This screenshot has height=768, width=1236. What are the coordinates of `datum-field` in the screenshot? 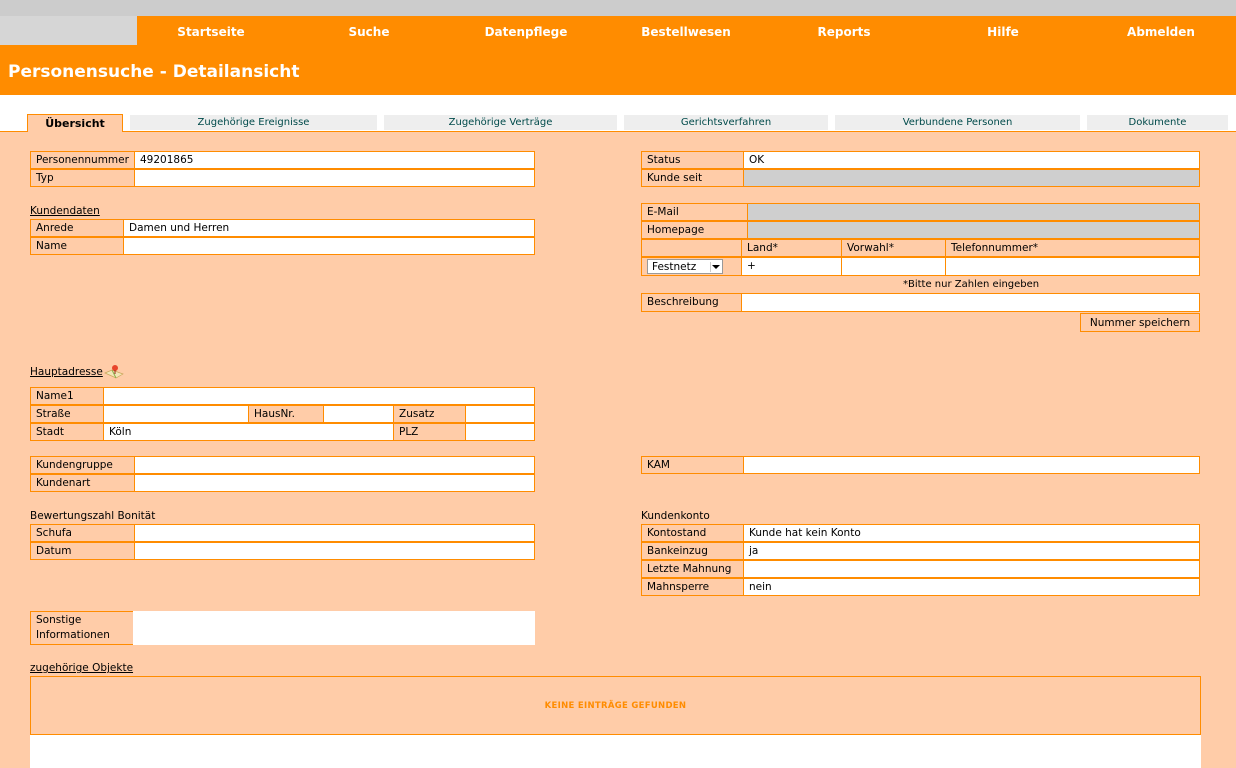 It's located at (334, 551).